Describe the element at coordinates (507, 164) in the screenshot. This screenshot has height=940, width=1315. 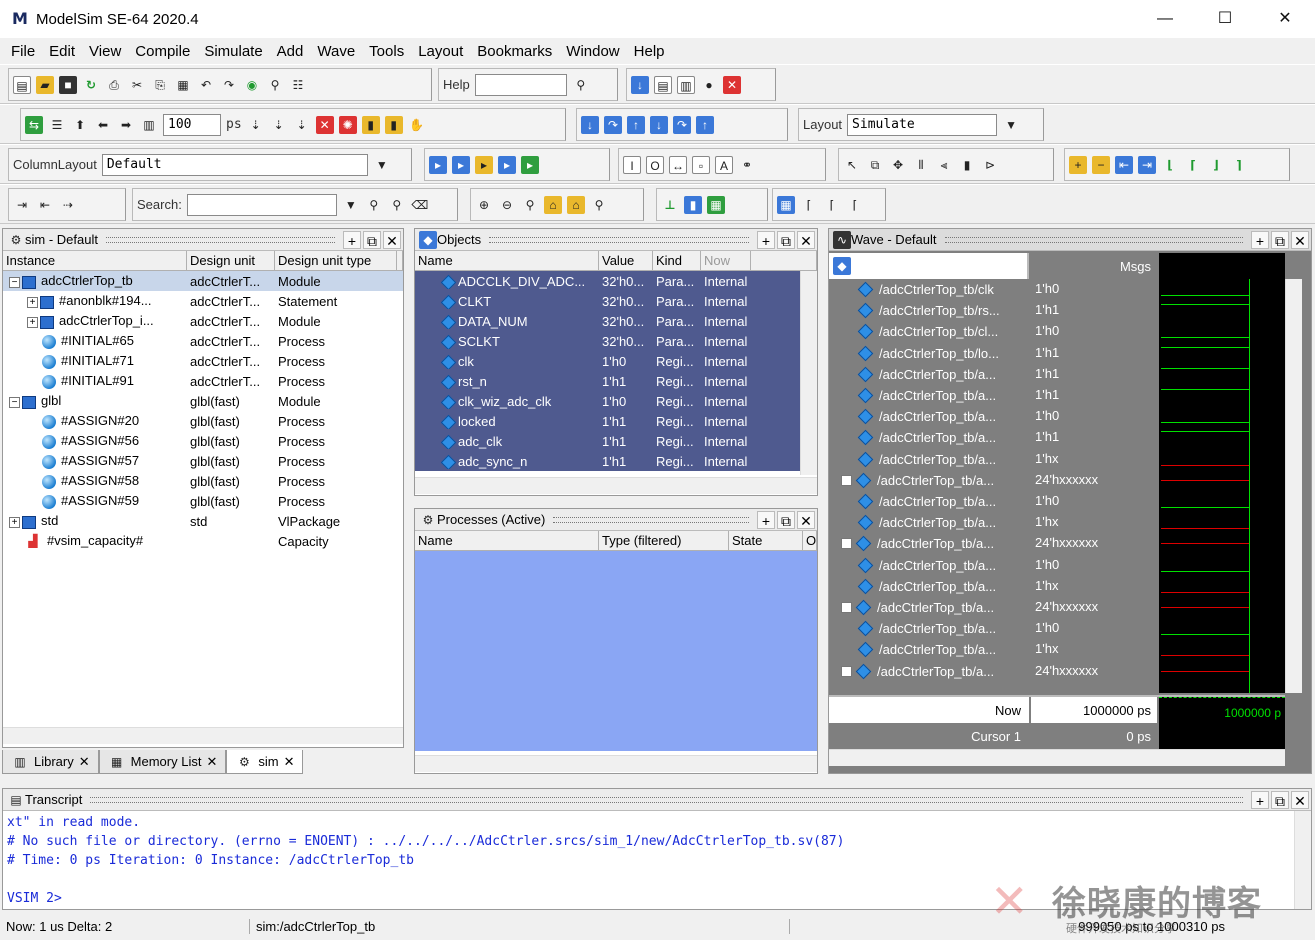
I see `add-log-icon: ▸` at that location.